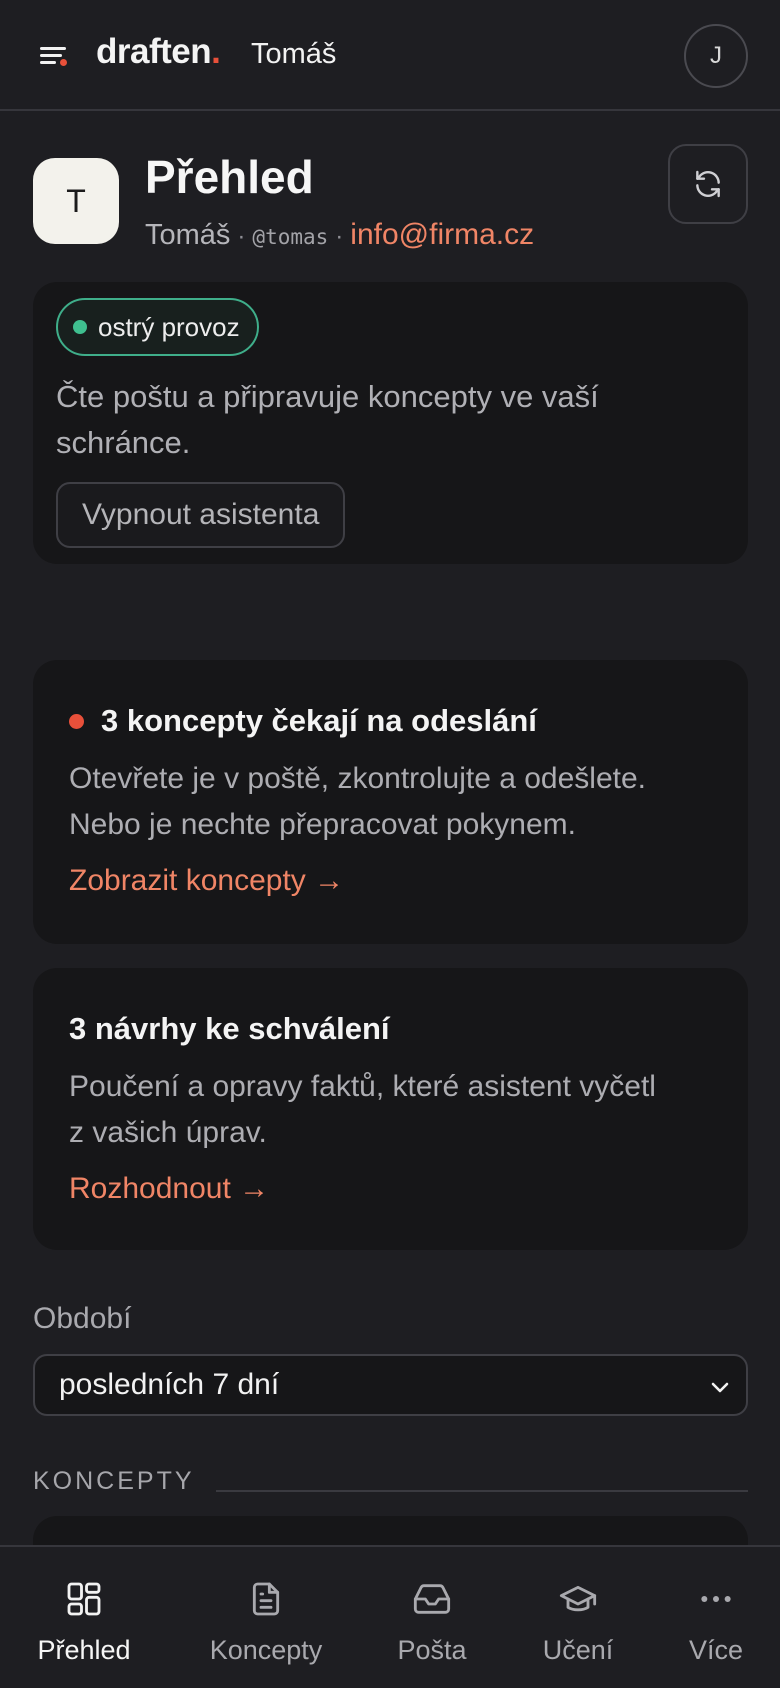  What do you see at coordinates (169, 1189) in the screenshot?
I see `decide-link: Rozhodnout →` at bounding box center [169, 1189].